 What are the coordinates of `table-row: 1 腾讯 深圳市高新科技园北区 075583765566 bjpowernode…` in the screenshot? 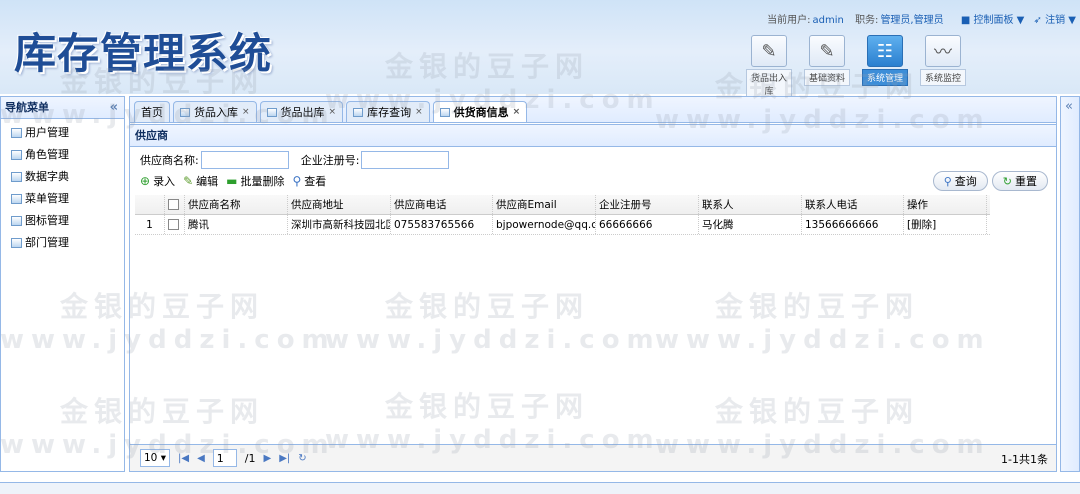 It's located at (562, 225).